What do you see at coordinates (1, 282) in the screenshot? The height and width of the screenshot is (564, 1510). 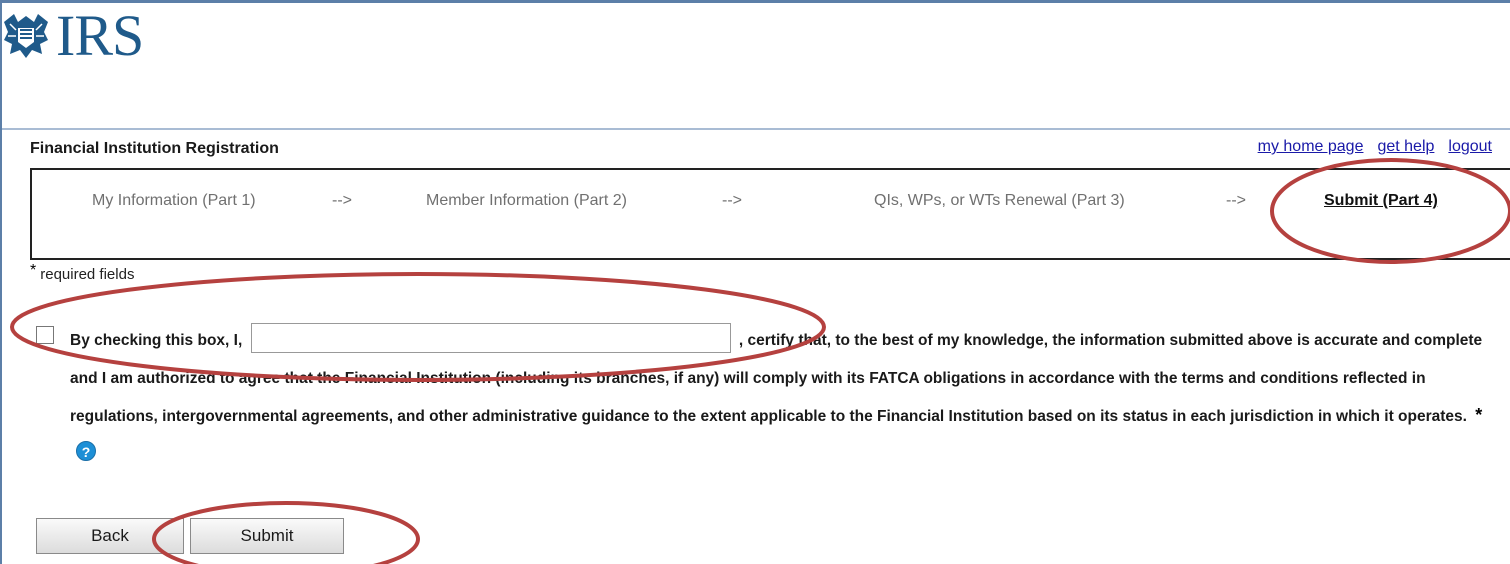 I see `window-left-border` at bounding box center [1, 282].